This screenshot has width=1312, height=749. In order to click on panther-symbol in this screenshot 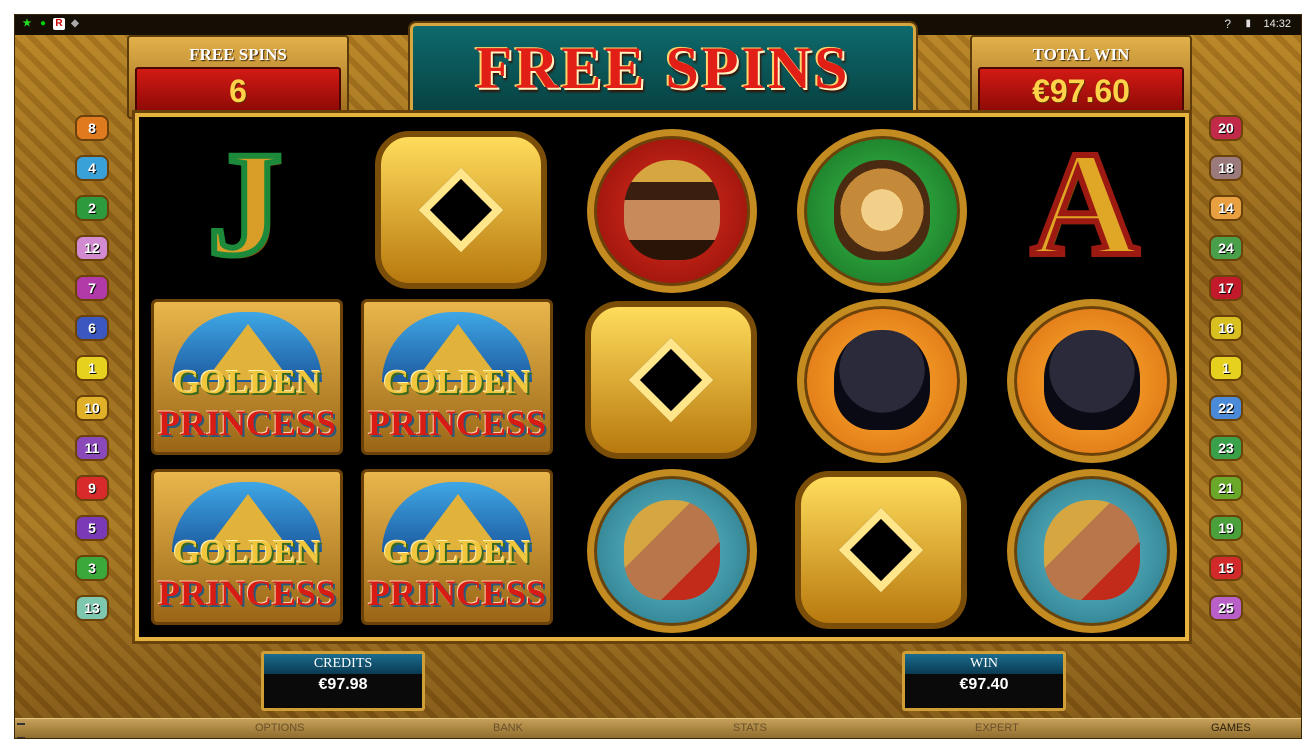, I will do `click(1092, 381)`.